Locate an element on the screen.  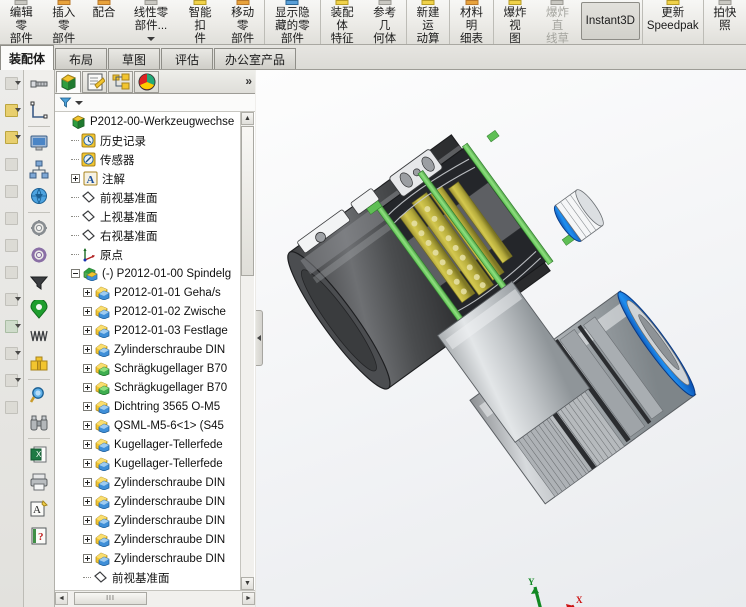
ribbon-item-move-component-icon: 移动零 部件 is located at coordinates (242, 22).